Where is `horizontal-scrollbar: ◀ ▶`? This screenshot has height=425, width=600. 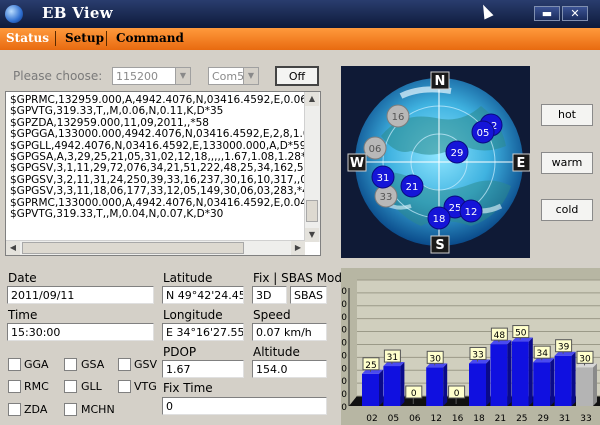
horizontal-scrollbar: ◀ ▶ is located at coordinates (155, 247).